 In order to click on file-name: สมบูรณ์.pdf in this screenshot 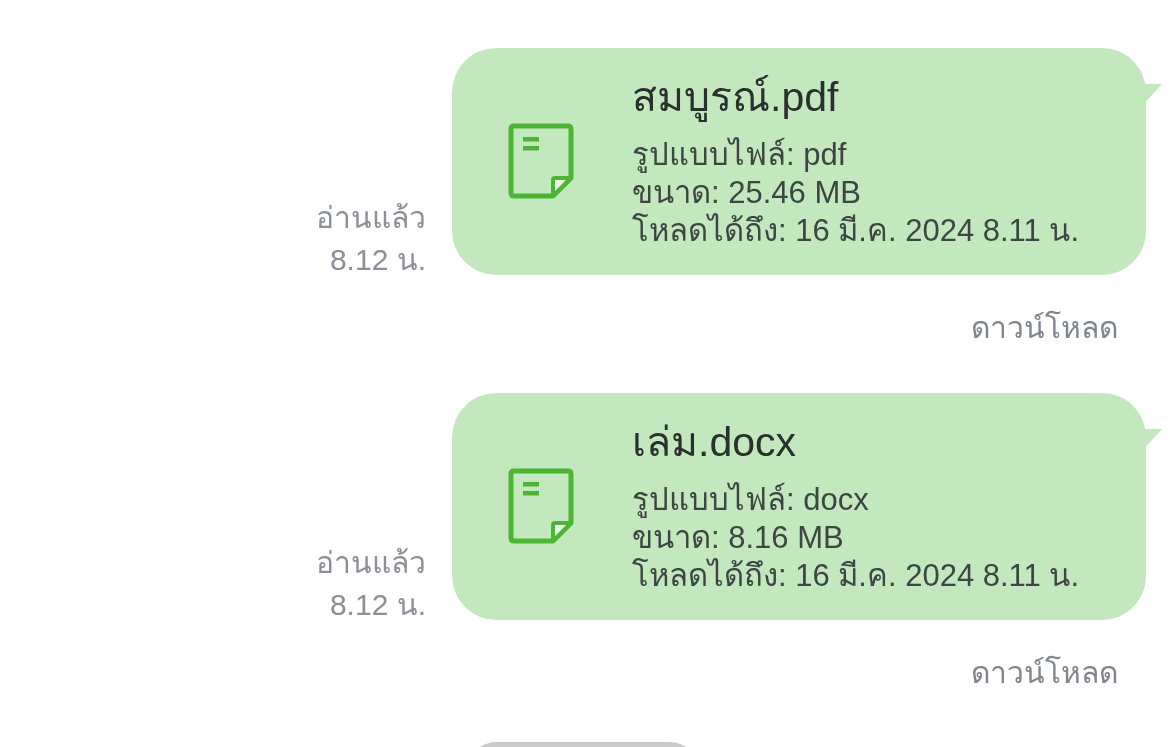, I will do `click(736, 97)`.